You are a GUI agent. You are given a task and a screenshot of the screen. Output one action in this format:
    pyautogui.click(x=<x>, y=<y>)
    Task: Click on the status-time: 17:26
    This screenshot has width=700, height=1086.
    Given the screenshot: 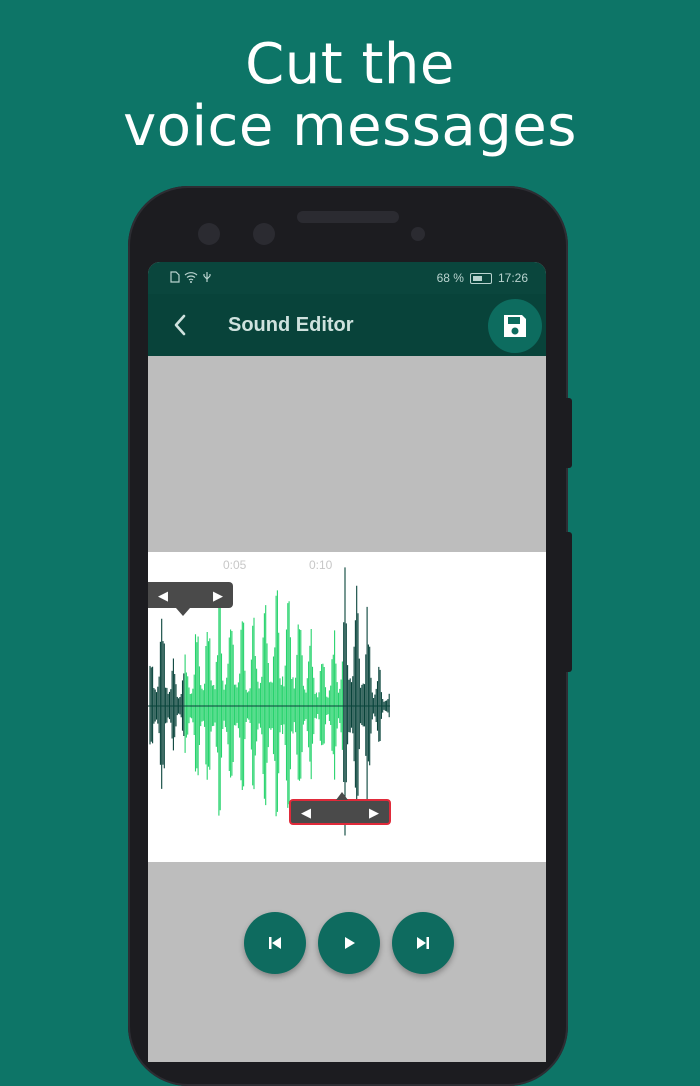 What is the action you would take?
    pyautogui.click(x=512, y=278)
    